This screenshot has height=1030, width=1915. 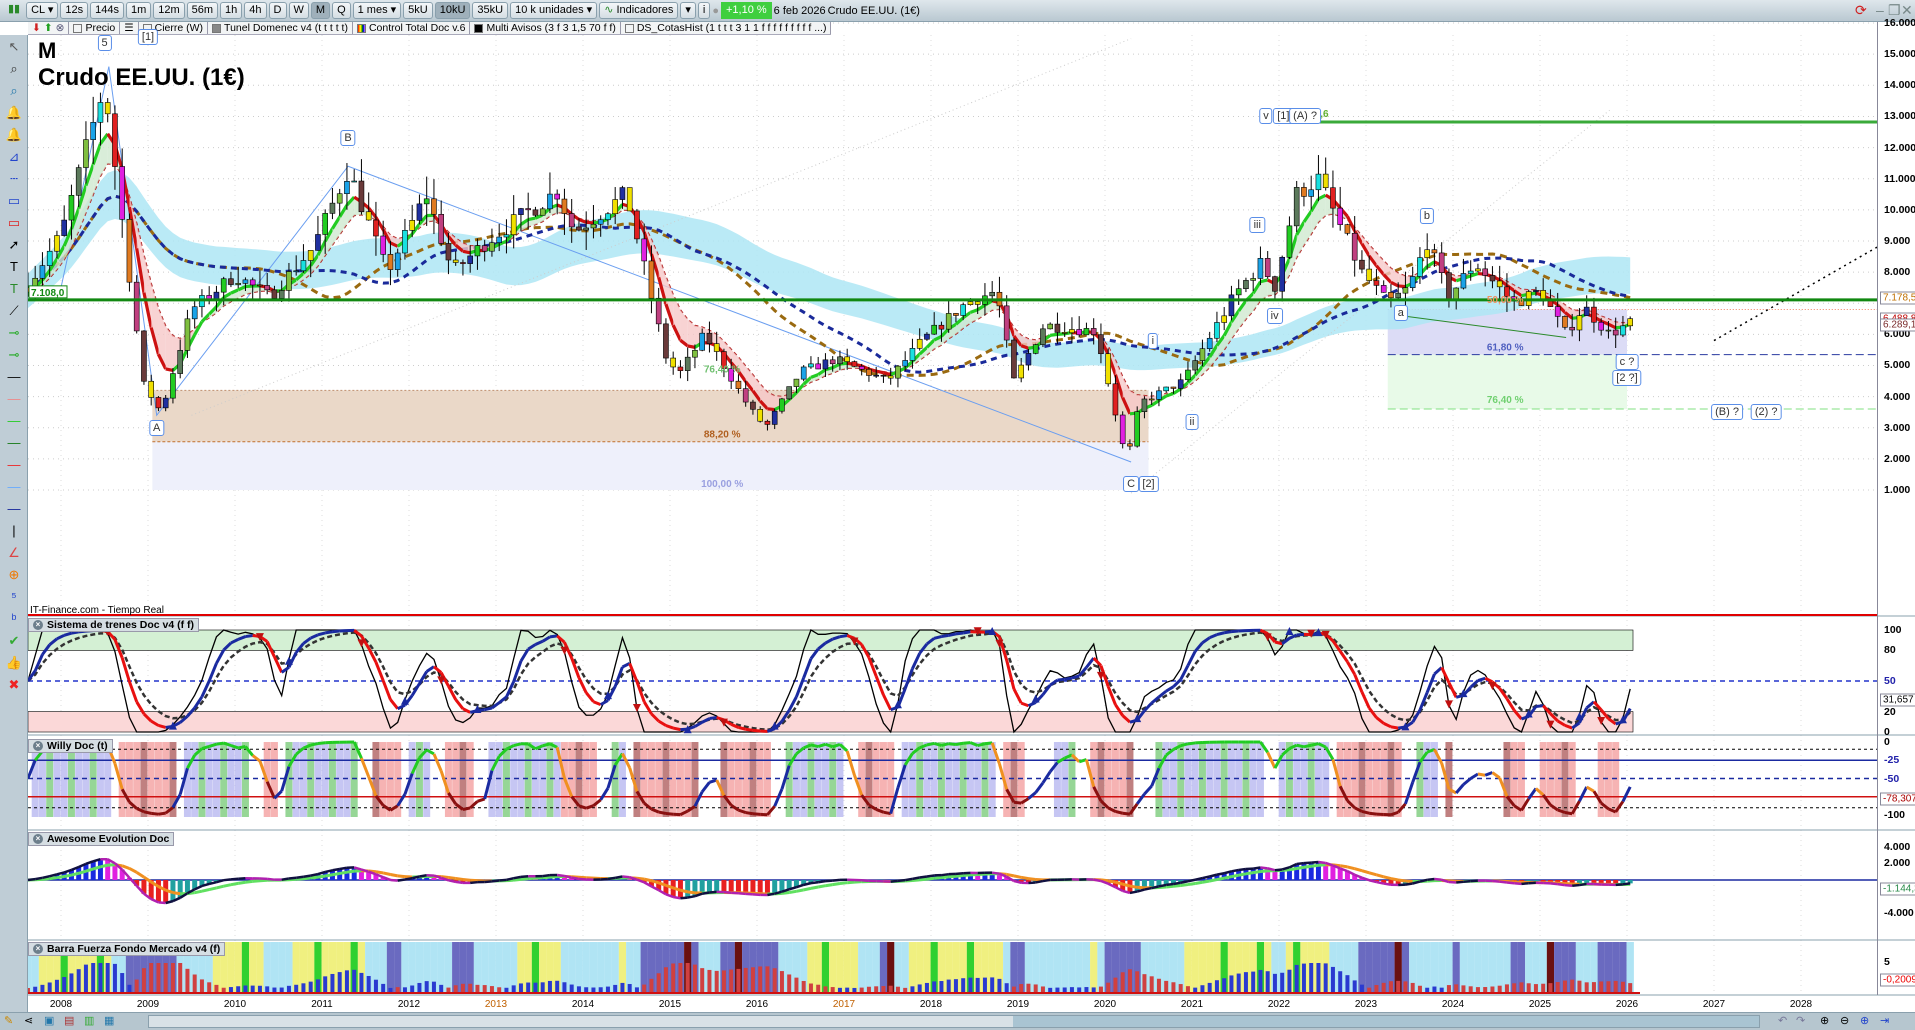 What do you see at coordinates (14, 685) in the screenshot?
I see `delete-icon: ✖` at bounding box center [14, 685].